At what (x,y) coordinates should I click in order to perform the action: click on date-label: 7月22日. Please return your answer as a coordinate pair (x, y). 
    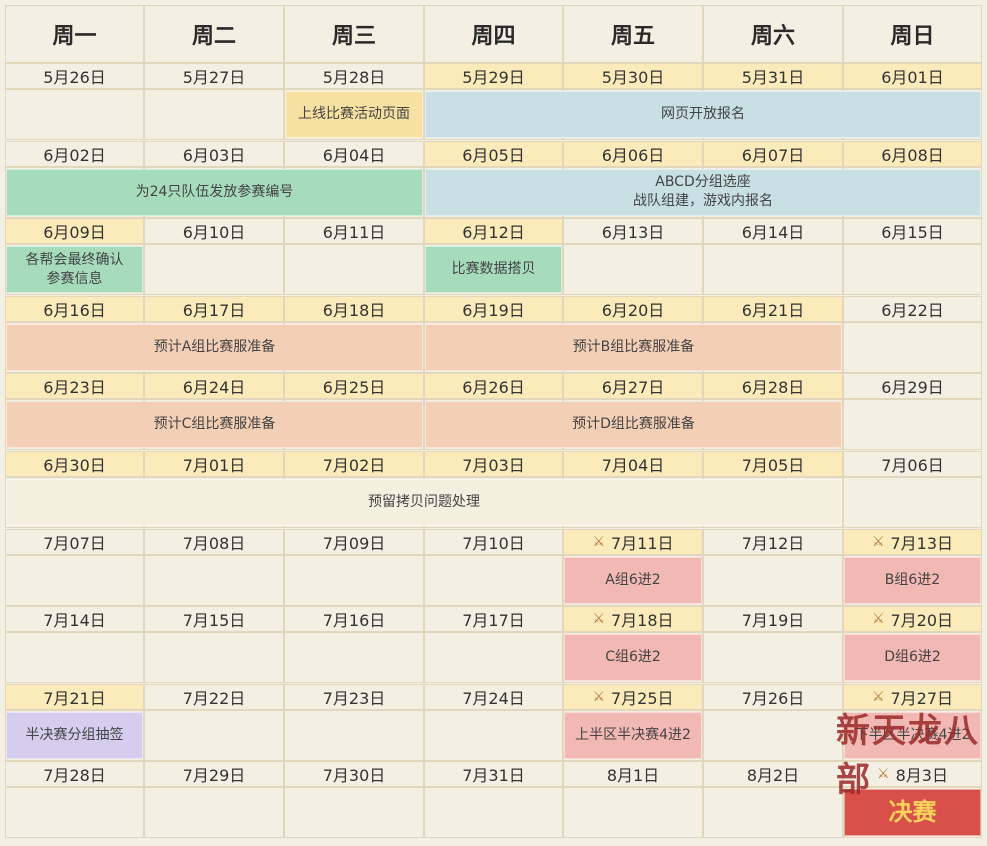
    Looking at the image, I should click on (214, 698).